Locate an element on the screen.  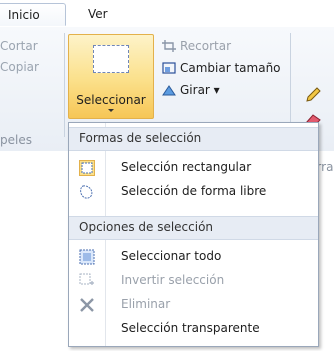
group-divider is located at coordinates (64, 85).